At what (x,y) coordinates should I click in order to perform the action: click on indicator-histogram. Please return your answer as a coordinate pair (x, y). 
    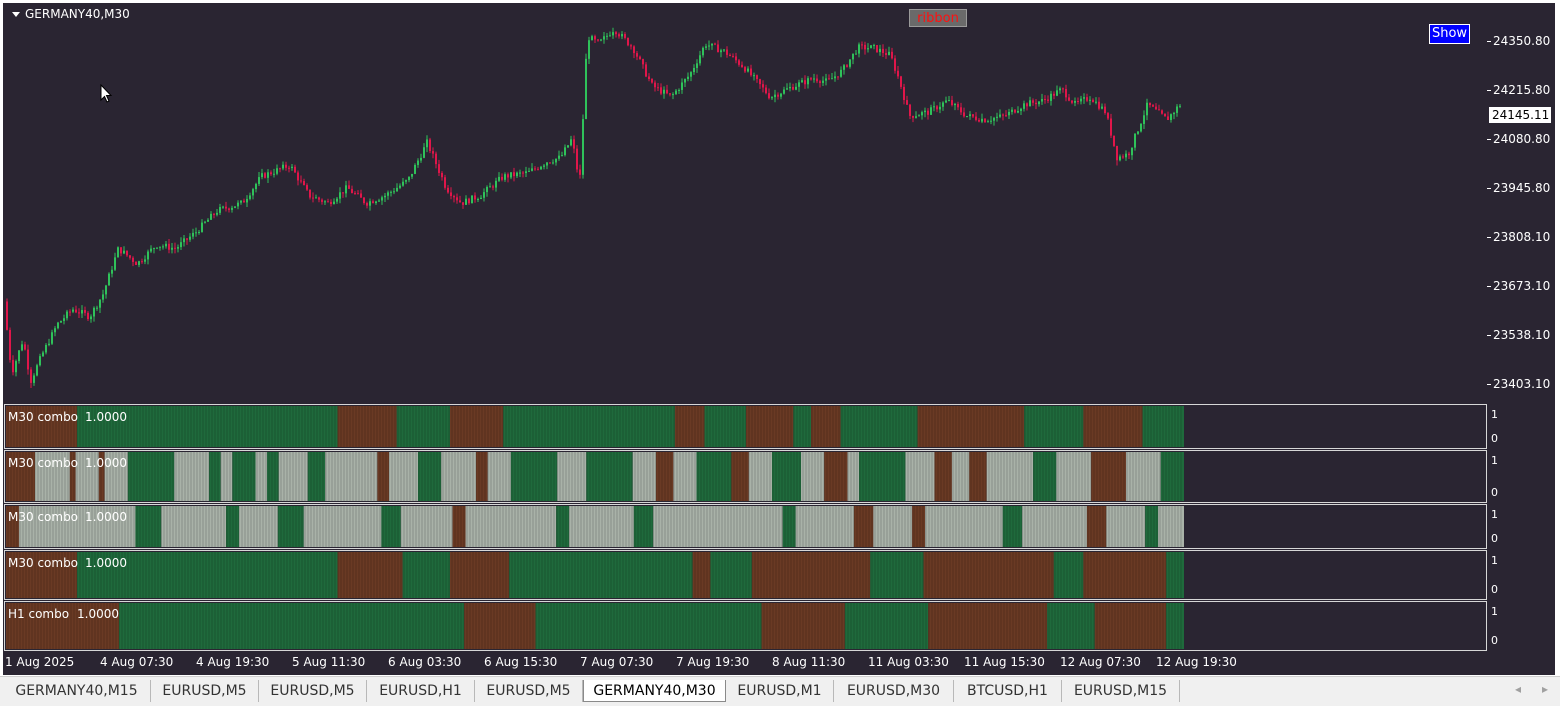
    Looking at the image, I should click on (595, 626).